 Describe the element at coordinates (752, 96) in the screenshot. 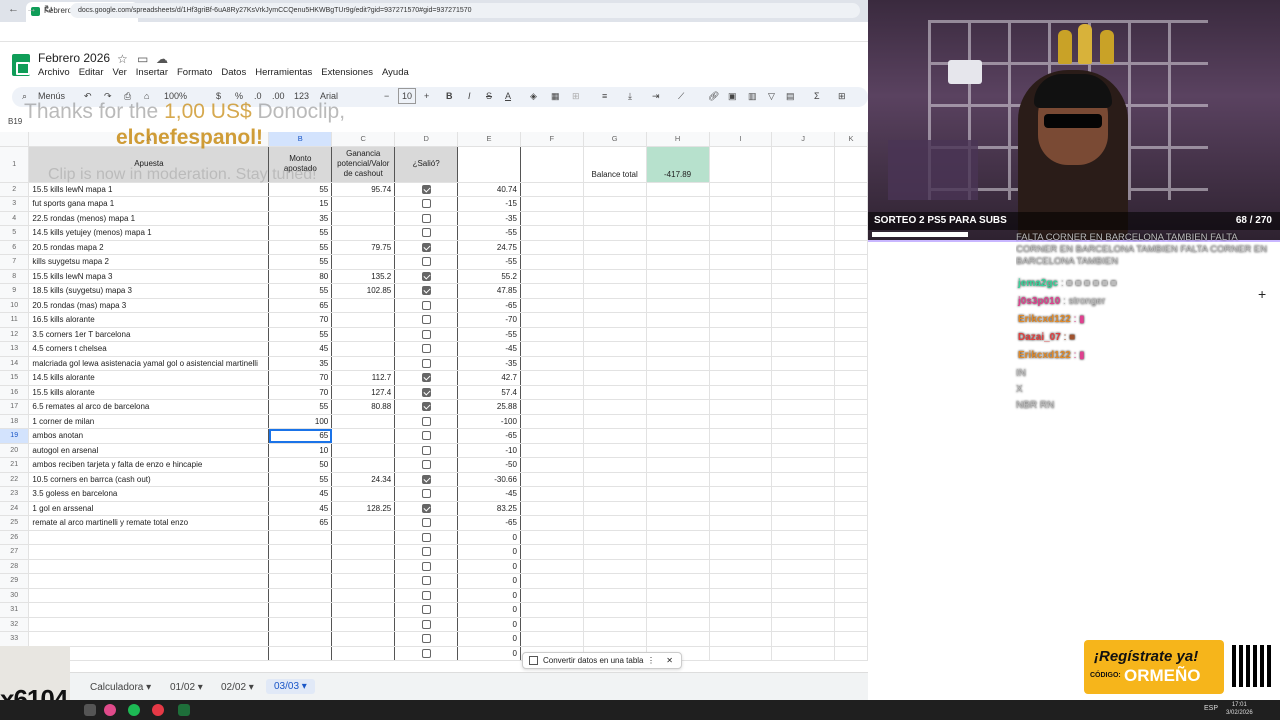

I see `insert-chart-icon: ▥` at that location.